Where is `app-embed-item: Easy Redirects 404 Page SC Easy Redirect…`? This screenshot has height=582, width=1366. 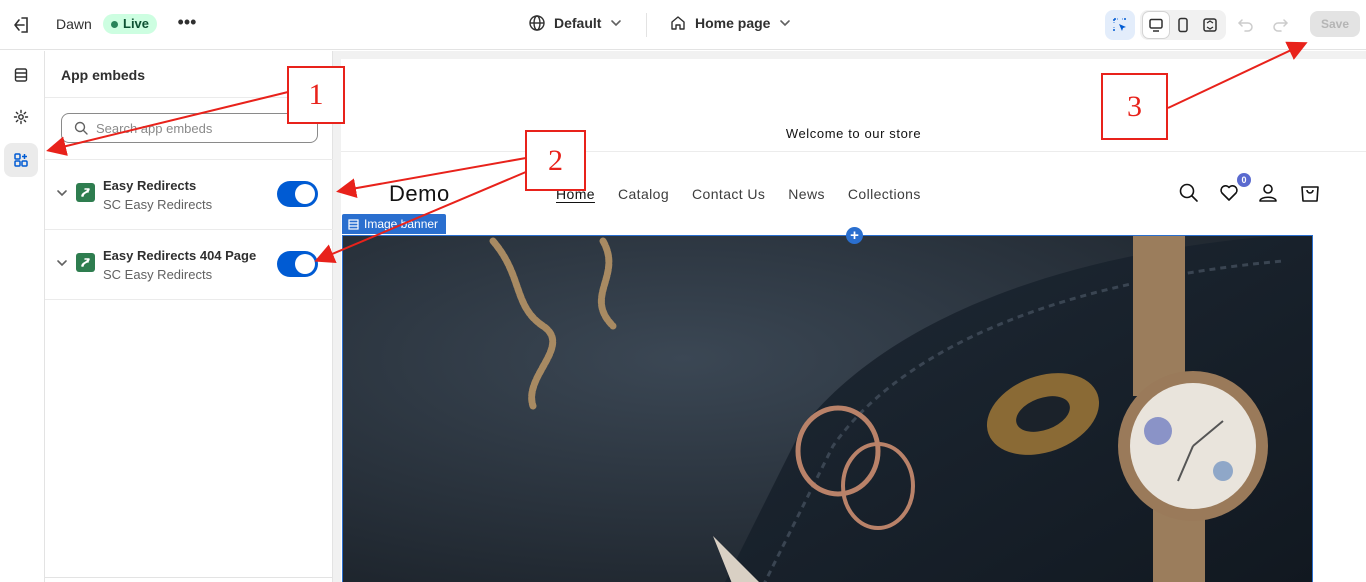
app-embed-item: Easy Redirects 404 Page SC Easy Redirect… is located at coordinates (189, 265).